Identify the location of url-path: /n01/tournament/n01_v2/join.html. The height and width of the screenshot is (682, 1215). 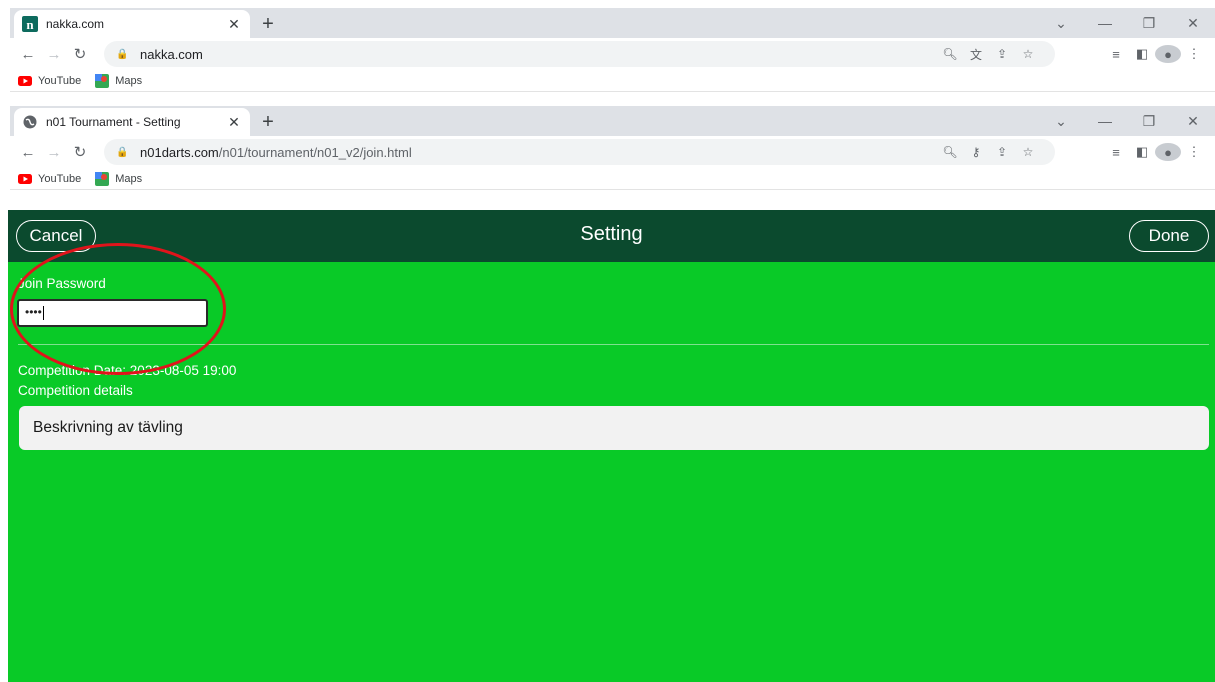
(315, 152).